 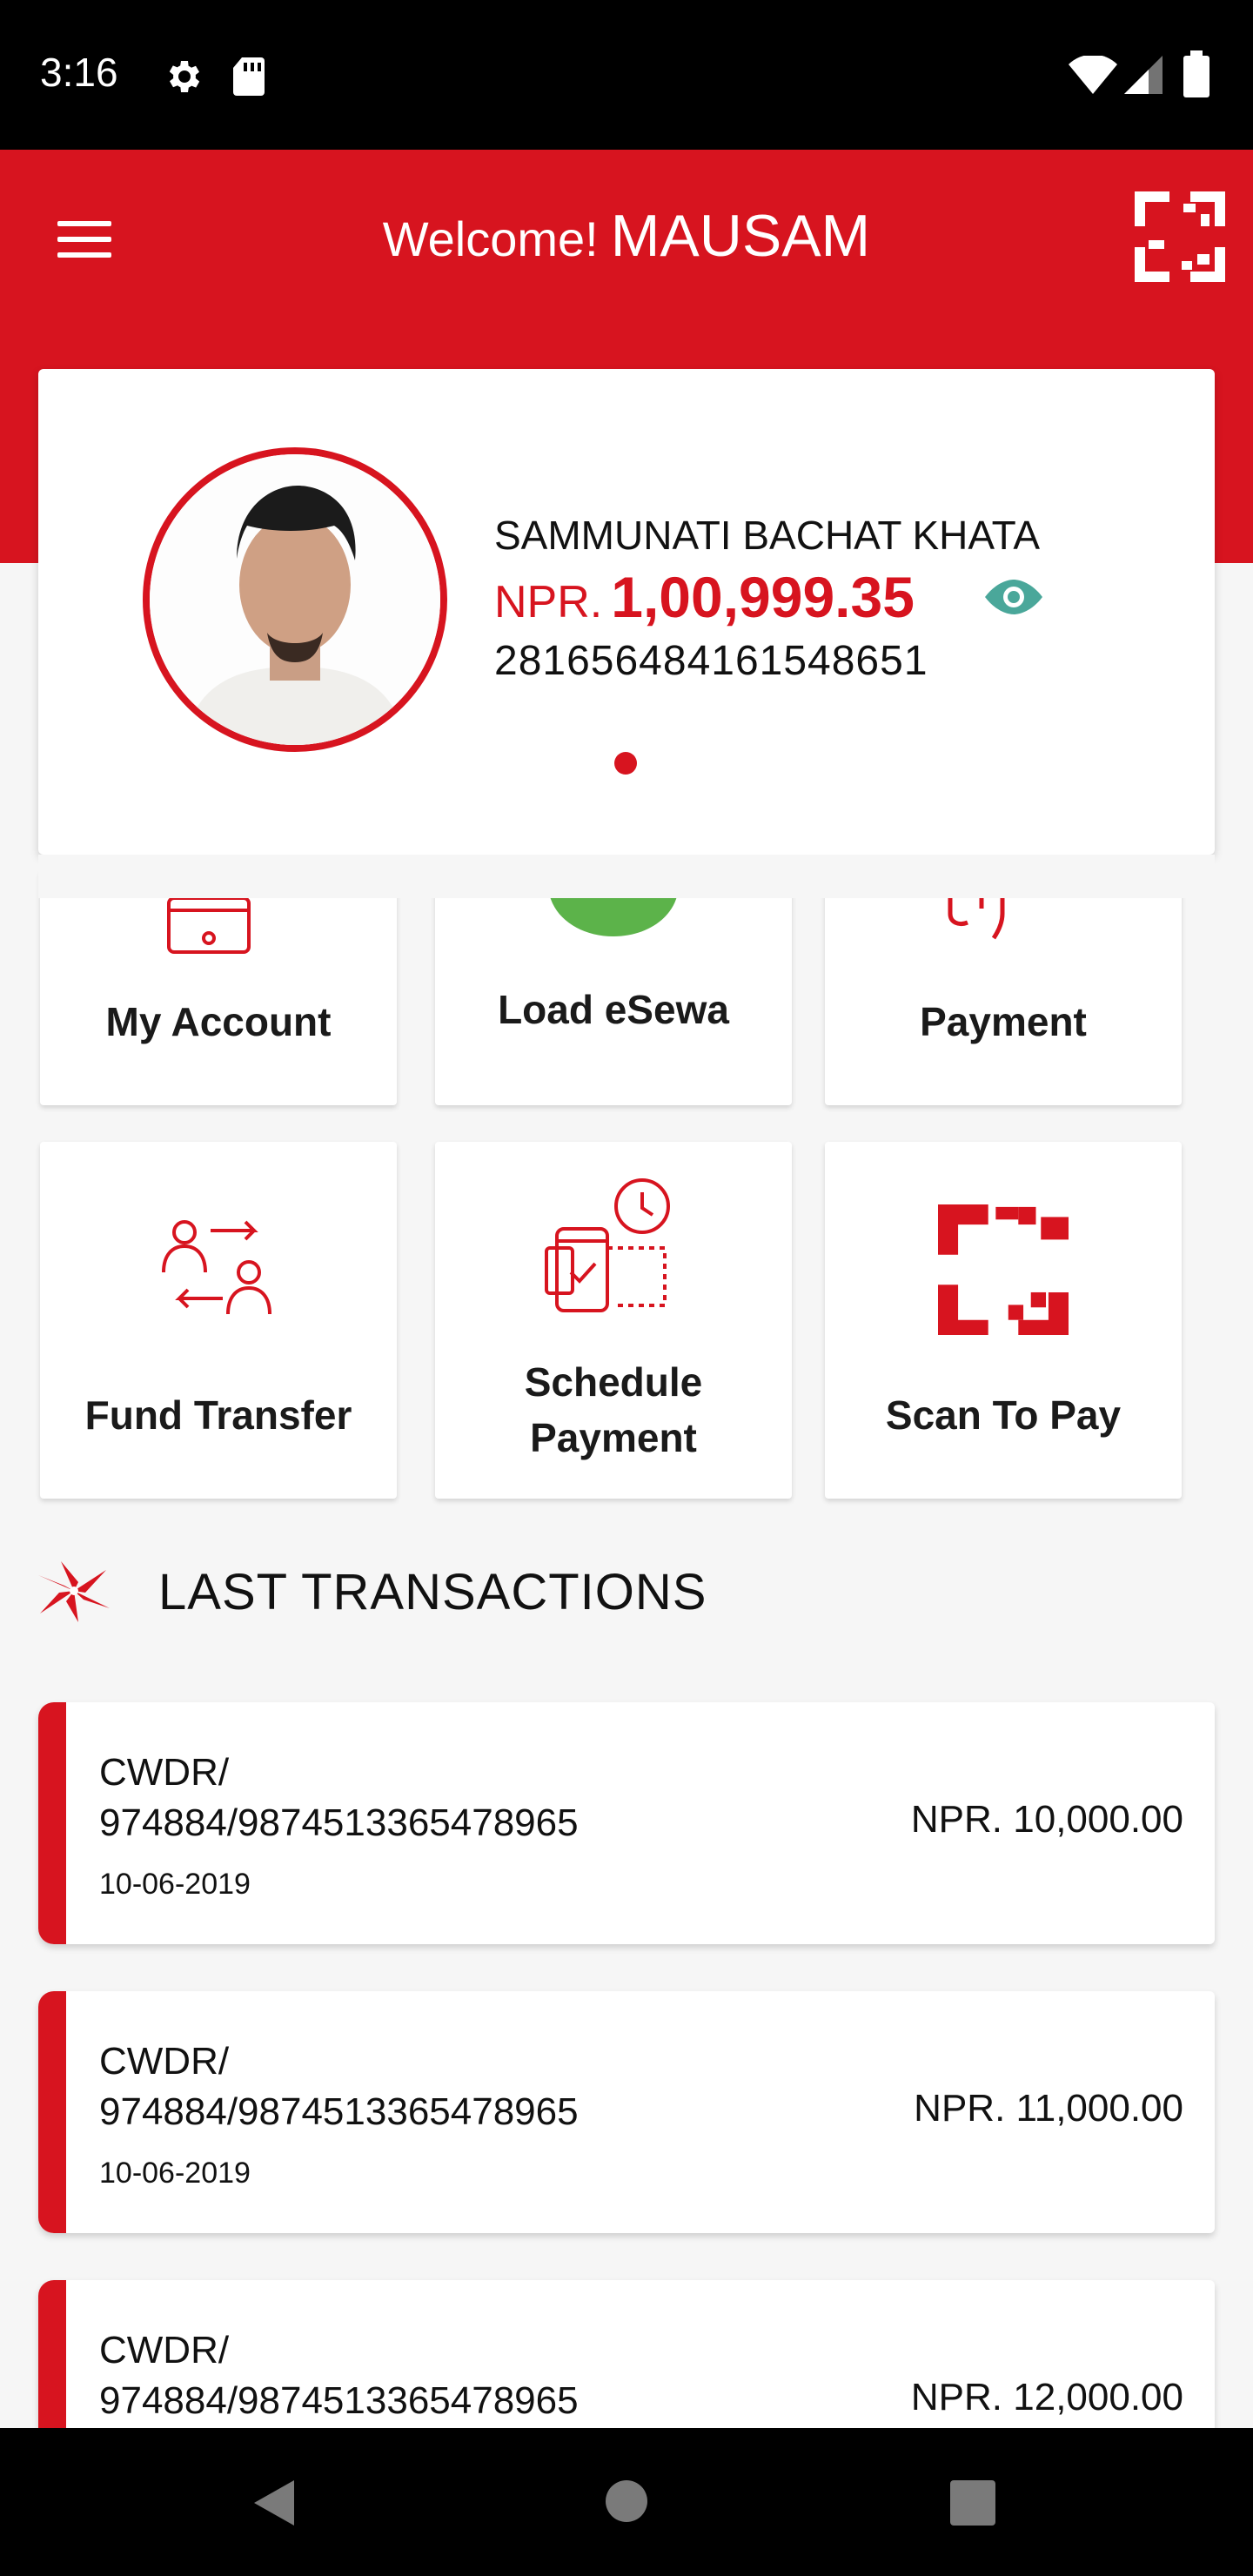 I want to click on welcome-text: Welcome! MAUSAM, so click(x=626, y=236).